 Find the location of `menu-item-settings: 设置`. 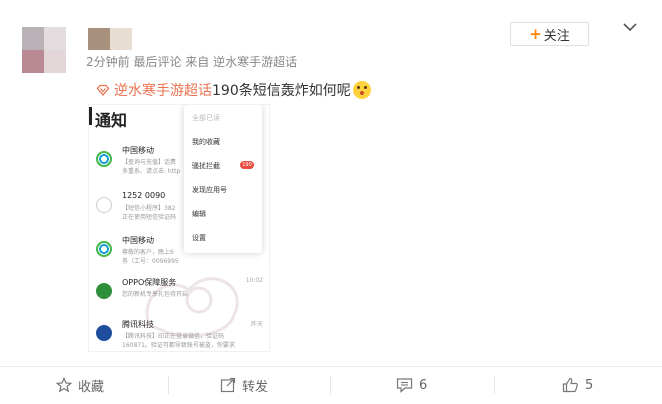

menu-item-settings: 设置 is located at coordinates (199, 238).